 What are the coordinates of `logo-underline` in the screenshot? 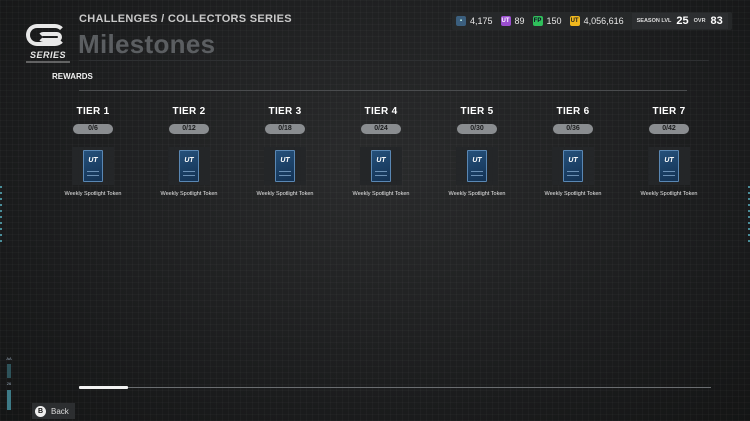 It's located at (48, 62).